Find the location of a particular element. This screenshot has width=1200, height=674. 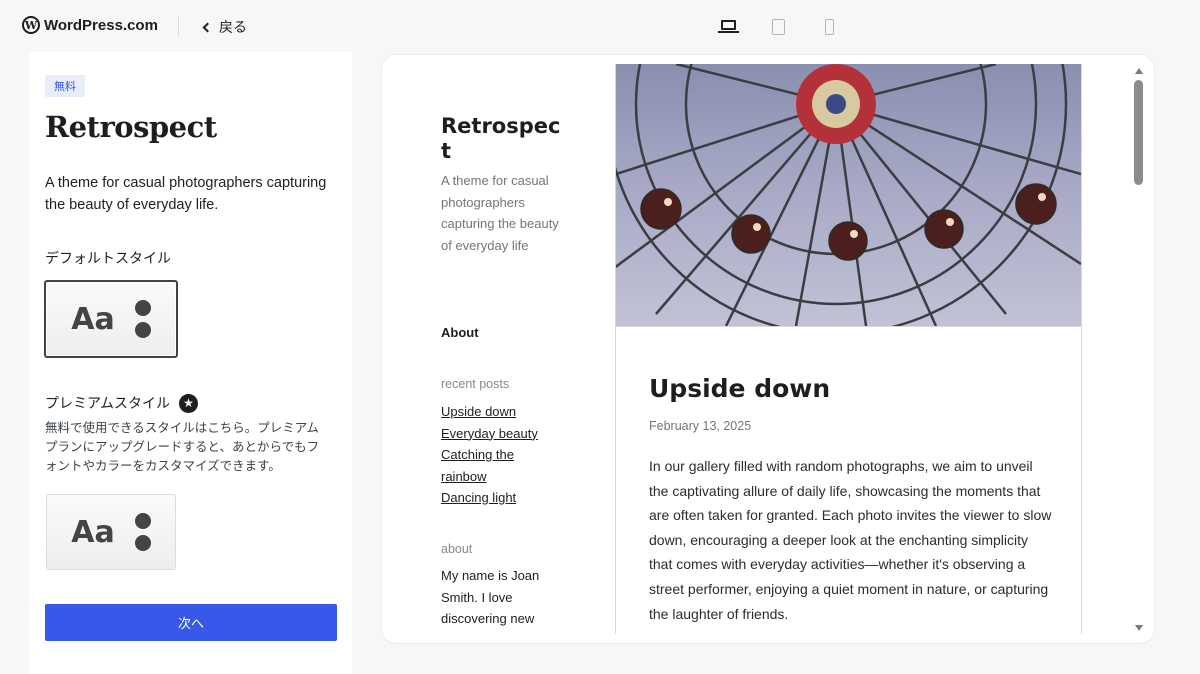

back-label: 戻る is located at coordinates (233, 27).